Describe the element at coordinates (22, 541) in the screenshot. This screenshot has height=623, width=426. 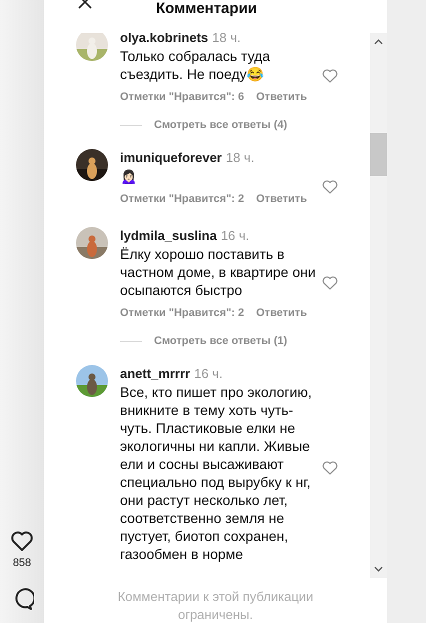
I see `heart-icon` at that location.